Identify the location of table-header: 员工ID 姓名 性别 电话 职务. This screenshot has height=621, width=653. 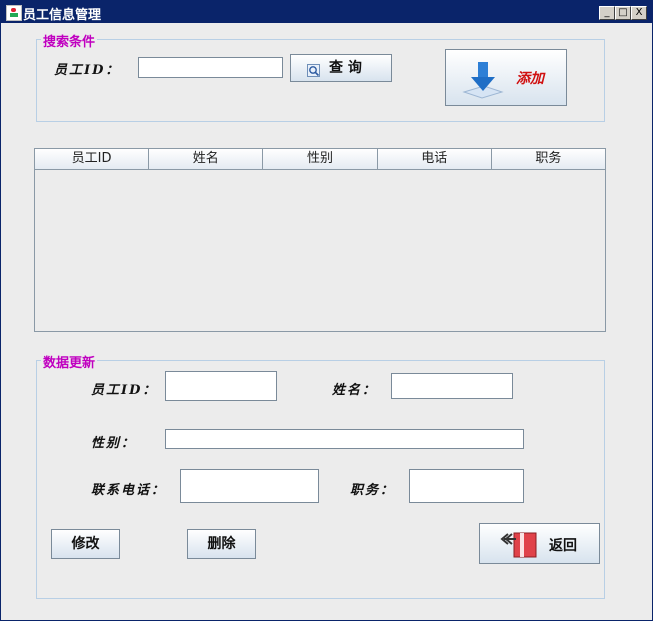
(320, 159).